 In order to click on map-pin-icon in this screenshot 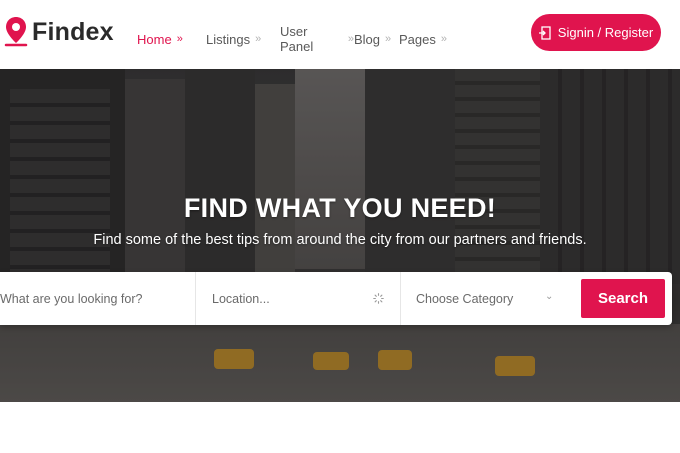, I will do `click(16, 32)`.